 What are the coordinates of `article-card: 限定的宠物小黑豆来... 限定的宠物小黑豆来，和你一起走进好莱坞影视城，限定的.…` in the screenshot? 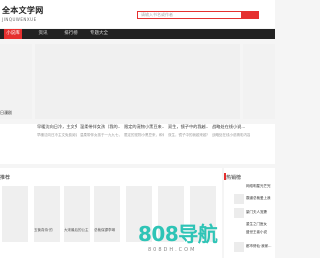 It's located at (144, 131).